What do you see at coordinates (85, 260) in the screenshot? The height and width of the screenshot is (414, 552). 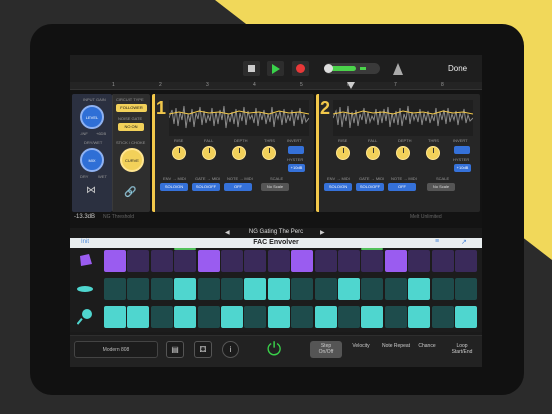 I see `cowbell-icon` at bounding box center [85, 260].